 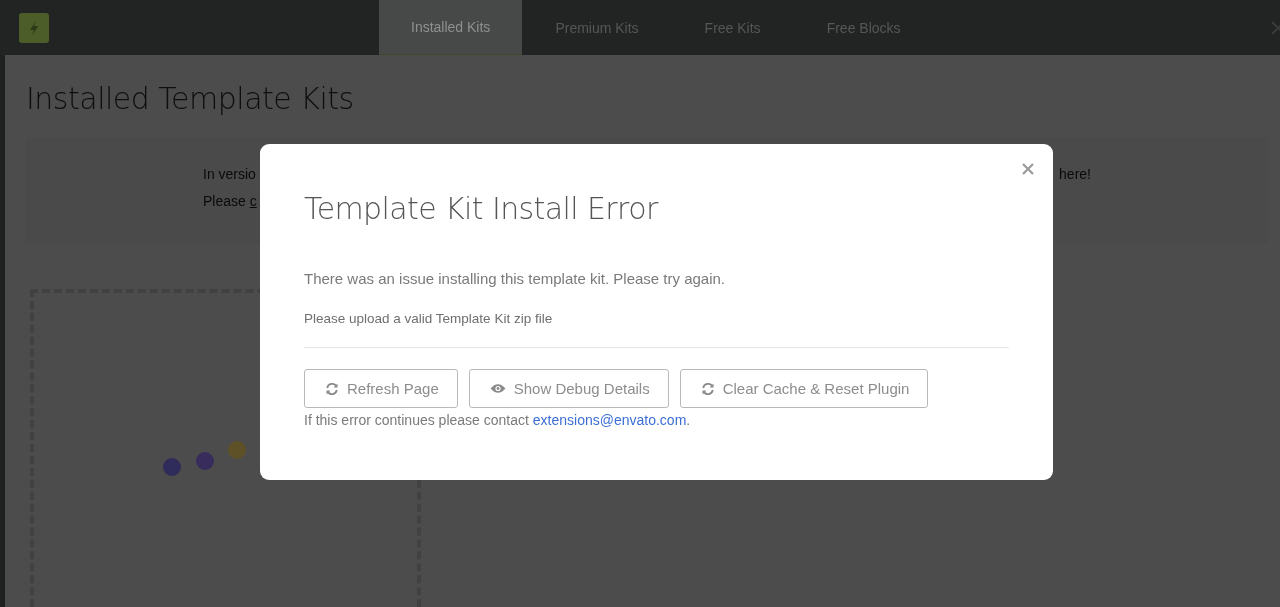 What do you see at coordinates (224, 201) in the screenshot?
I see `notice-text: Please` at bounding box center [224, 201].